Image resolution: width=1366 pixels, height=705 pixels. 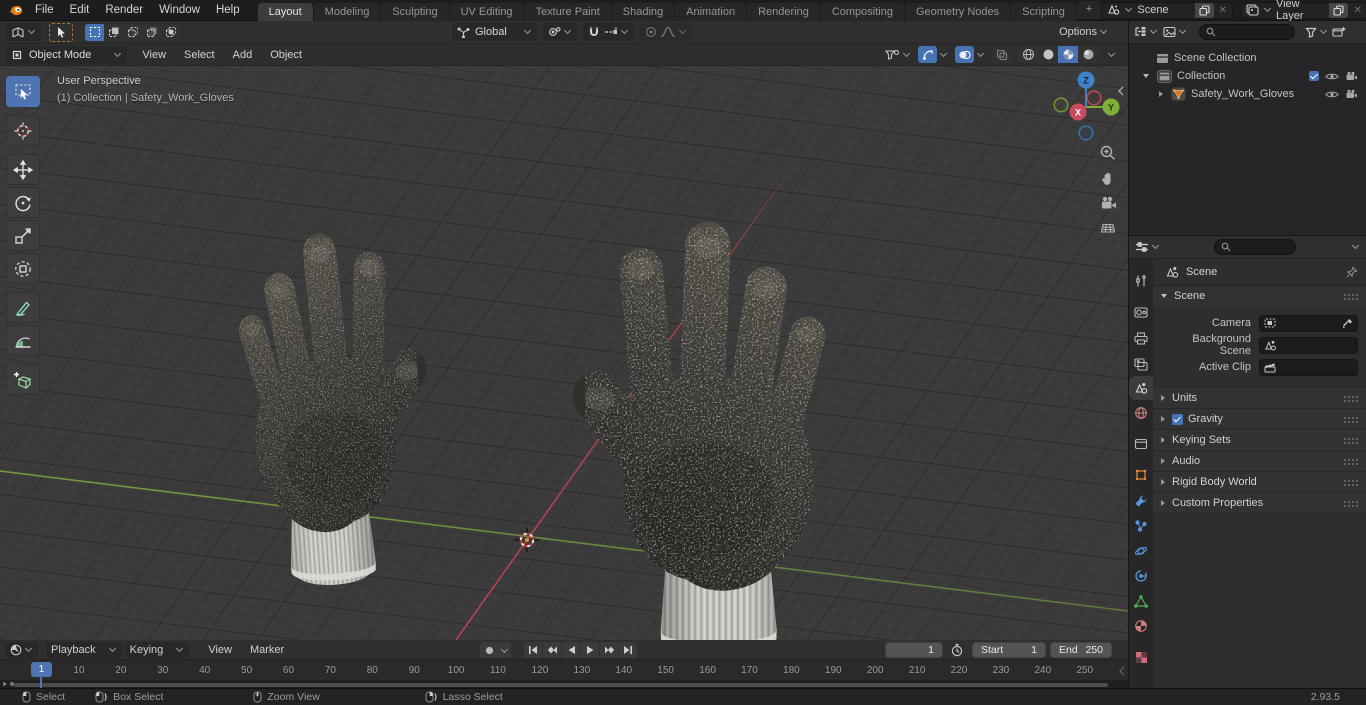 What do you see at coordinates (220, 650) in the screenshot?
I see `timeline-view-menu: View` at bounding box center [220, 650].